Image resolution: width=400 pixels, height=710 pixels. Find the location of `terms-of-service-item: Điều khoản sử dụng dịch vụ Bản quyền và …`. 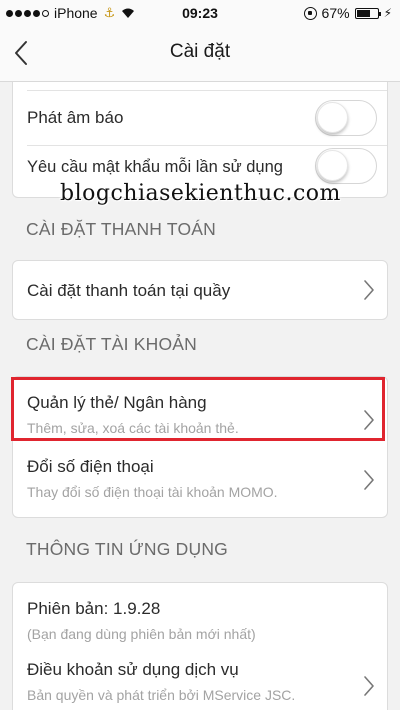

terms-of-service-item: Điều khoản sử dụng dịch vụ Bản quyền và … is located at coordinates (200, 678).